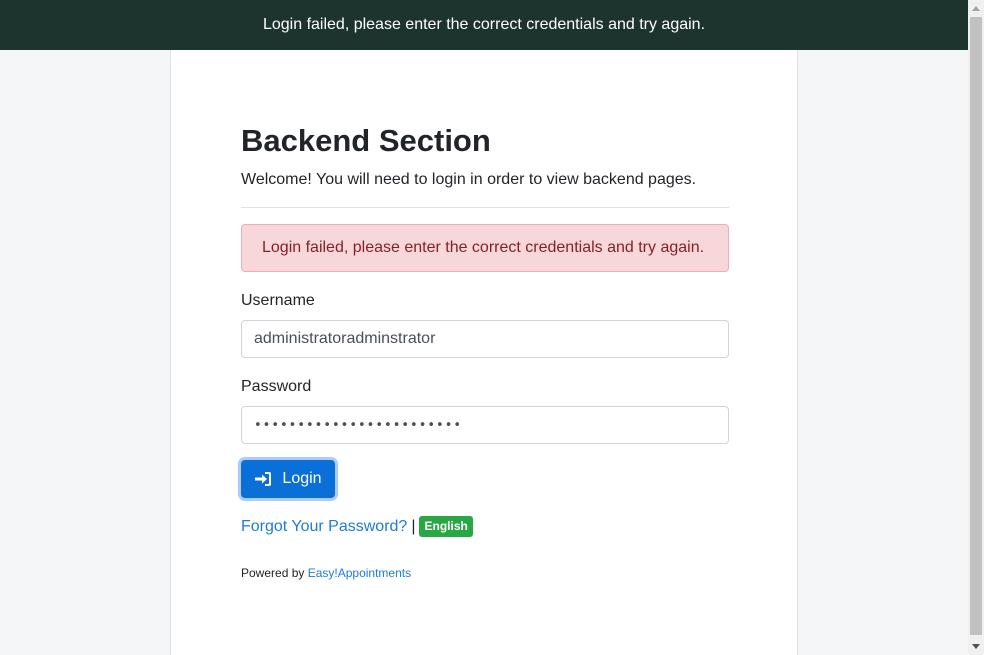 The width and height of the screenshot is (984, 655). Describe the element at coordinates (485, 339) in the screenshot. I see `username-input` at that location.